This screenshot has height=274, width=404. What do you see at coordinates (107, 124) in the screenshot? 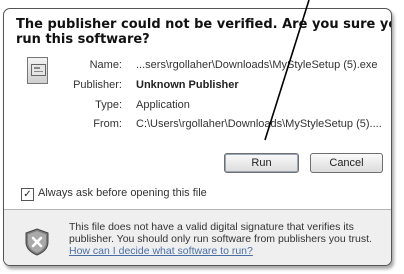
I see `from-label: From:` at bounding box center [107, 124].